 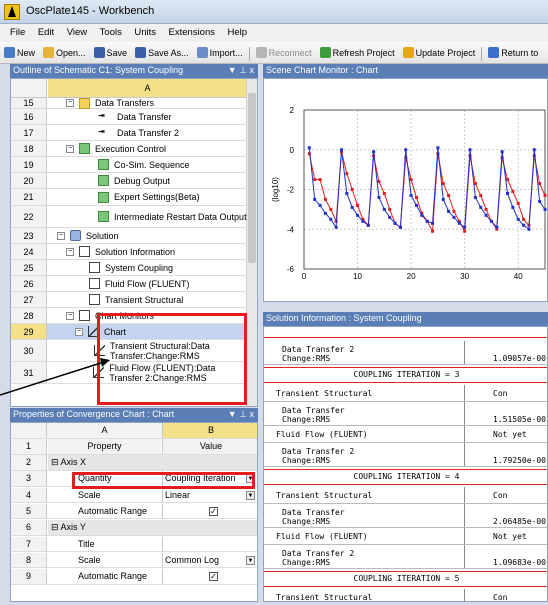 I want to click on property-row: 8 Scale Common Log ▼, so click(x=134, y=560).